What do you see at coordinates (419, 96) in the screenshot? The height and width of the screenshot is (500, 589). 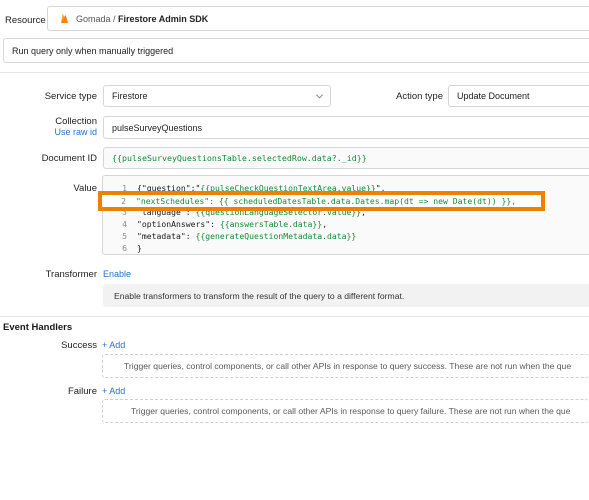 I see `action-type-label: Action type` at bounding box center [419, 96].